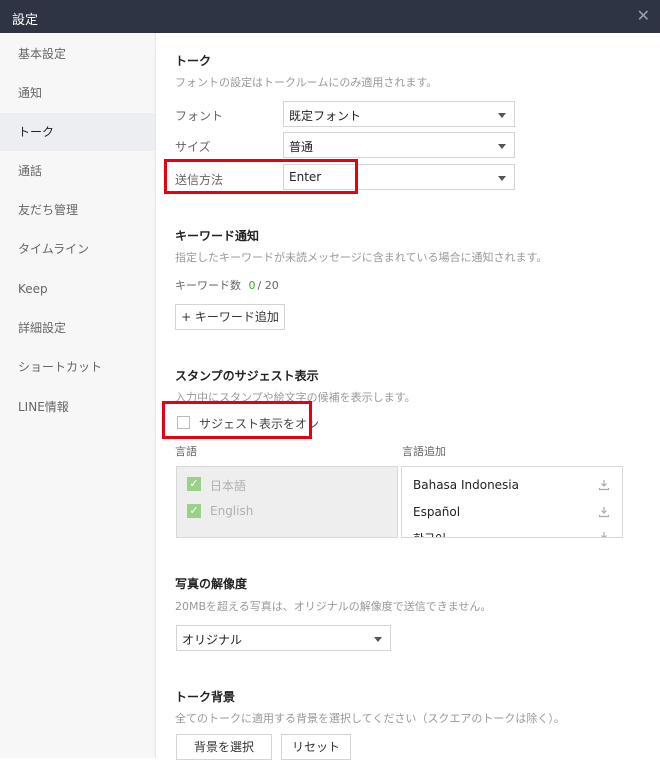  What do you see at coordinates (211, 584) in the screenshot?
I see `photo-resolution-heading: 写真の解像度` at bounding box center [211, 584].